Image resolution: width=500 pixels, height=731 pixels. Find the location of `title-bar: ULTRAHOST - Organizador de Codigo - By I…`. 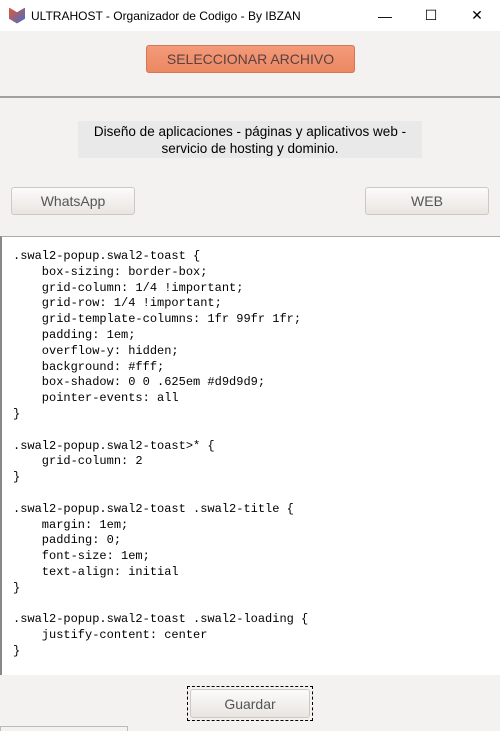

title-bar: ULTRAHOST - Organizador de Codigo - By I… is located at coordinates (250, 15).